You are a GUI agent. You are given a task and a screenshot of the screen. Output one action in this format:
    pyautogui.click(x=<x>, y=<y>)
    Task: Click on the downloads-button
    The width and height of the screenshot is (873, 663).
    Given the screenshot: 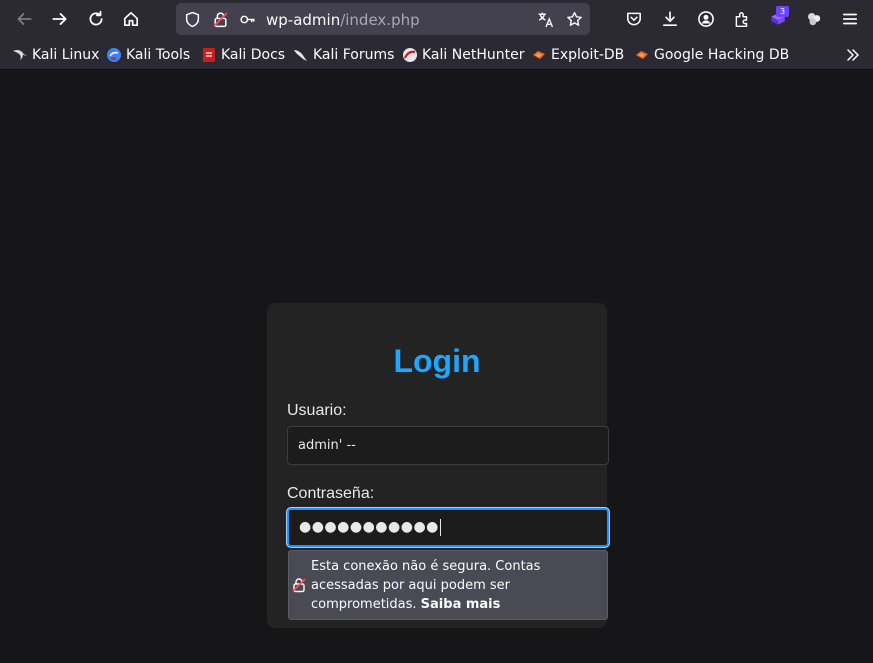 What is the action you would take?
    pyautogui.click(x=670, y=19)
    